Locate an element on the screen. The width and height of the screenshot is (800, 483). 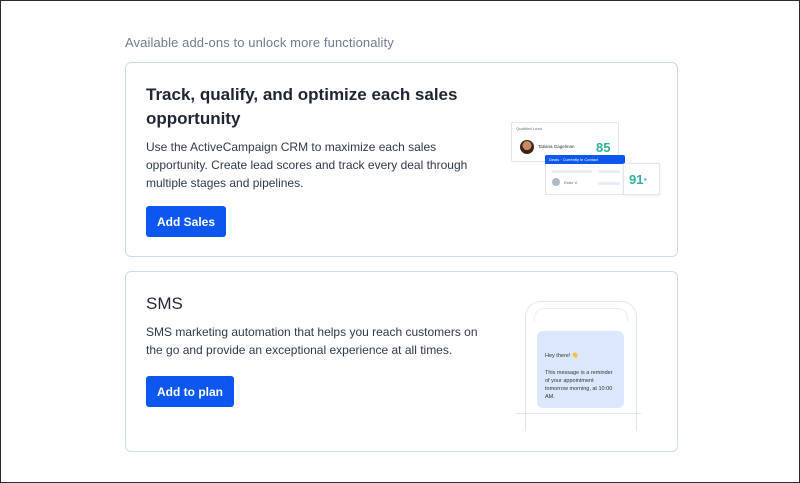
add-to-plan-button: Add to plan is located at coordinates (190, 391).